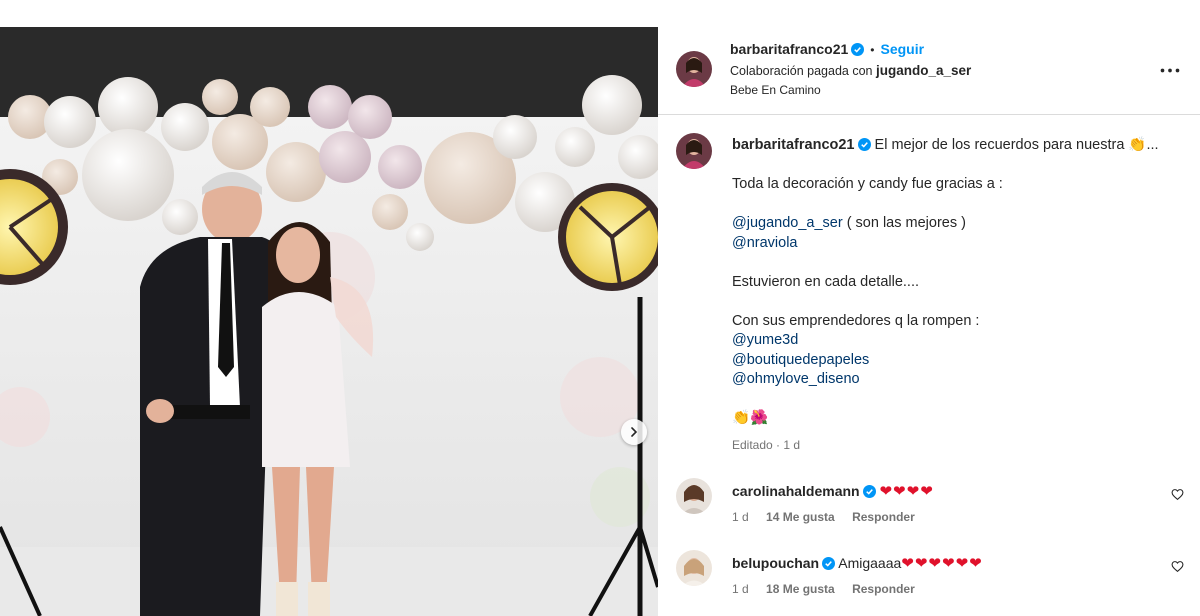 The width and height of the screenshot is (1200, 616). I want to click on comment-text: Amigaaaa, so click(870, 563).